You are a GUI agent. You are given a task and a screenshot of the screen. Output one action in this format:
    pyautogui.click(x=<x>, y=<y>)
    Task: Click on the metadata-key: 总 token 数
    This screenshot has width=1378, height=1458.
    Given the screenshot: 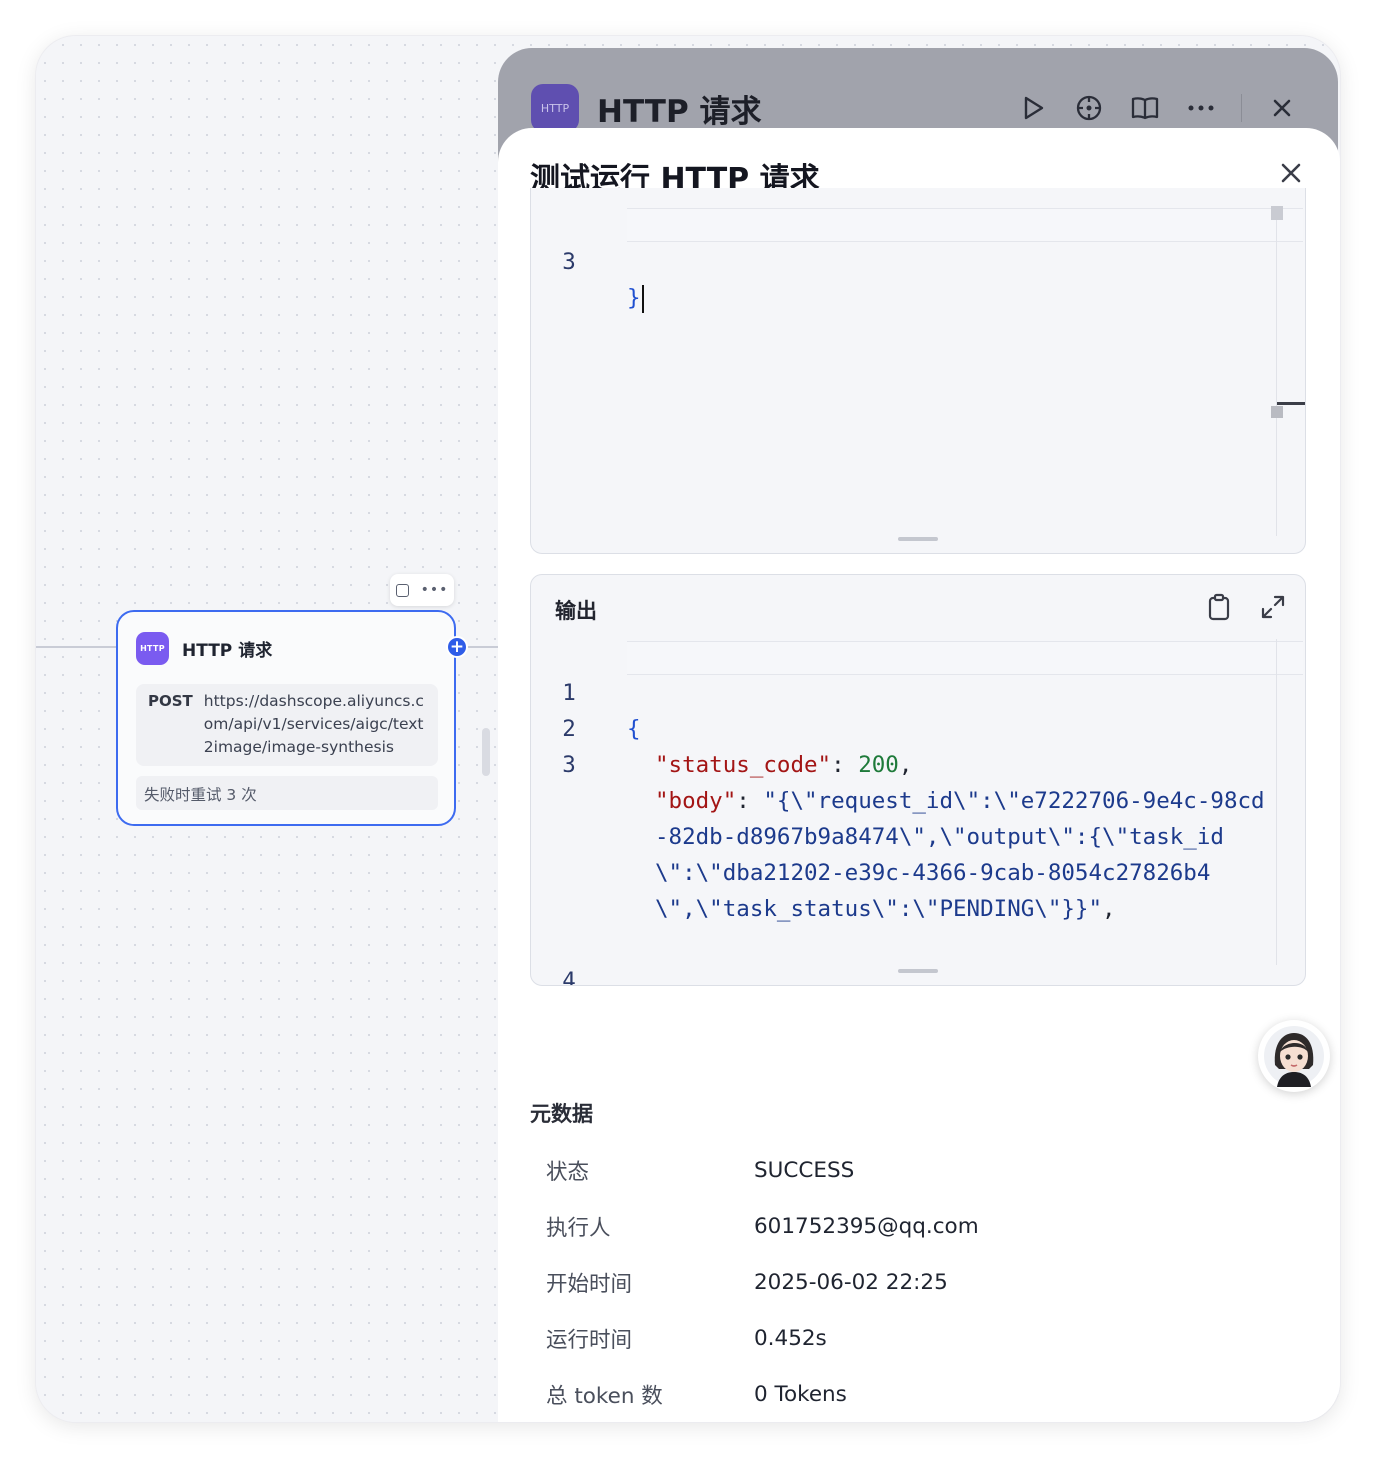 What is the action you would take?
    pyautogui.click(x=604, y=1396)
    